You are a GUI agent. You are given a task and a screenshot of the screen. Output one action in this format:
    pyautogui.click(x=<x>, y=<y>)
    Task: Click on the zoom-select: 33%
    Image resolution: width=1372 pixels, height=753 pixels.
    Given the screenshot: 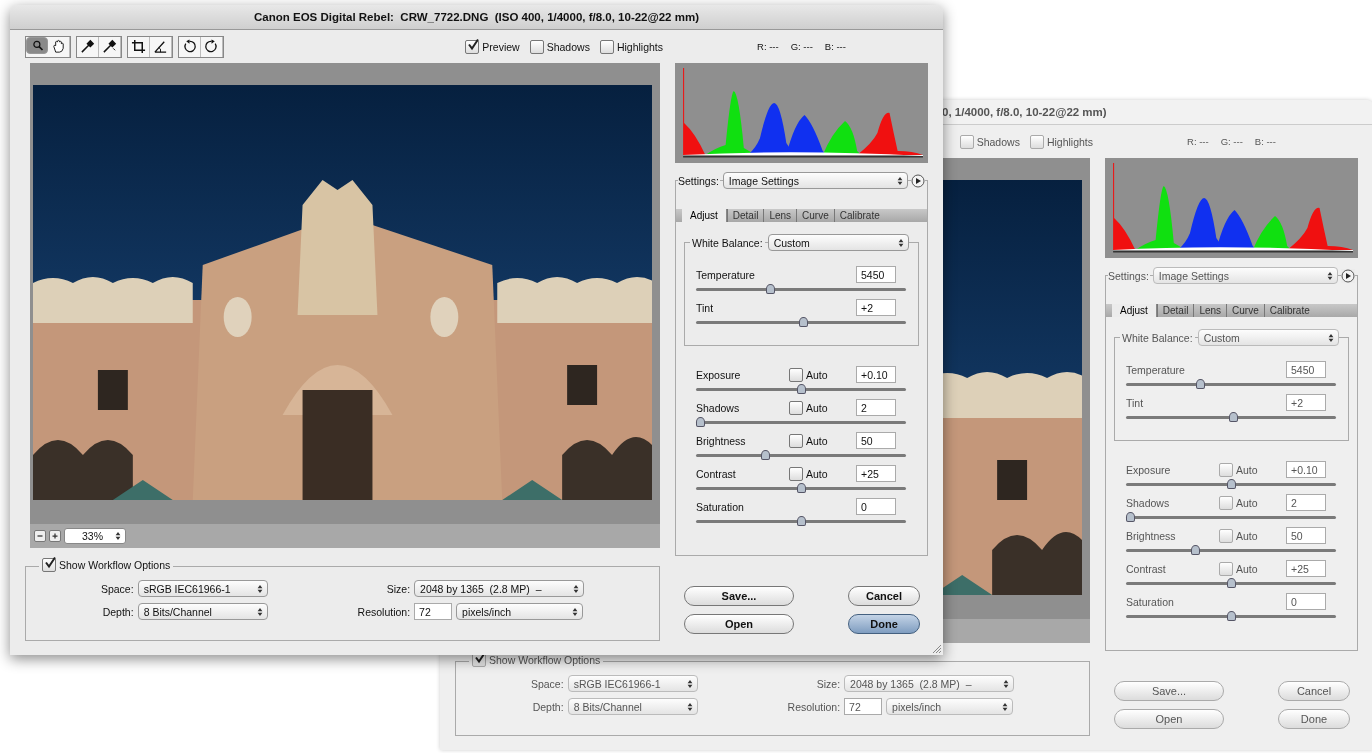 What is the action you would take?
    pyautogui.click(x=95, y=536)
    